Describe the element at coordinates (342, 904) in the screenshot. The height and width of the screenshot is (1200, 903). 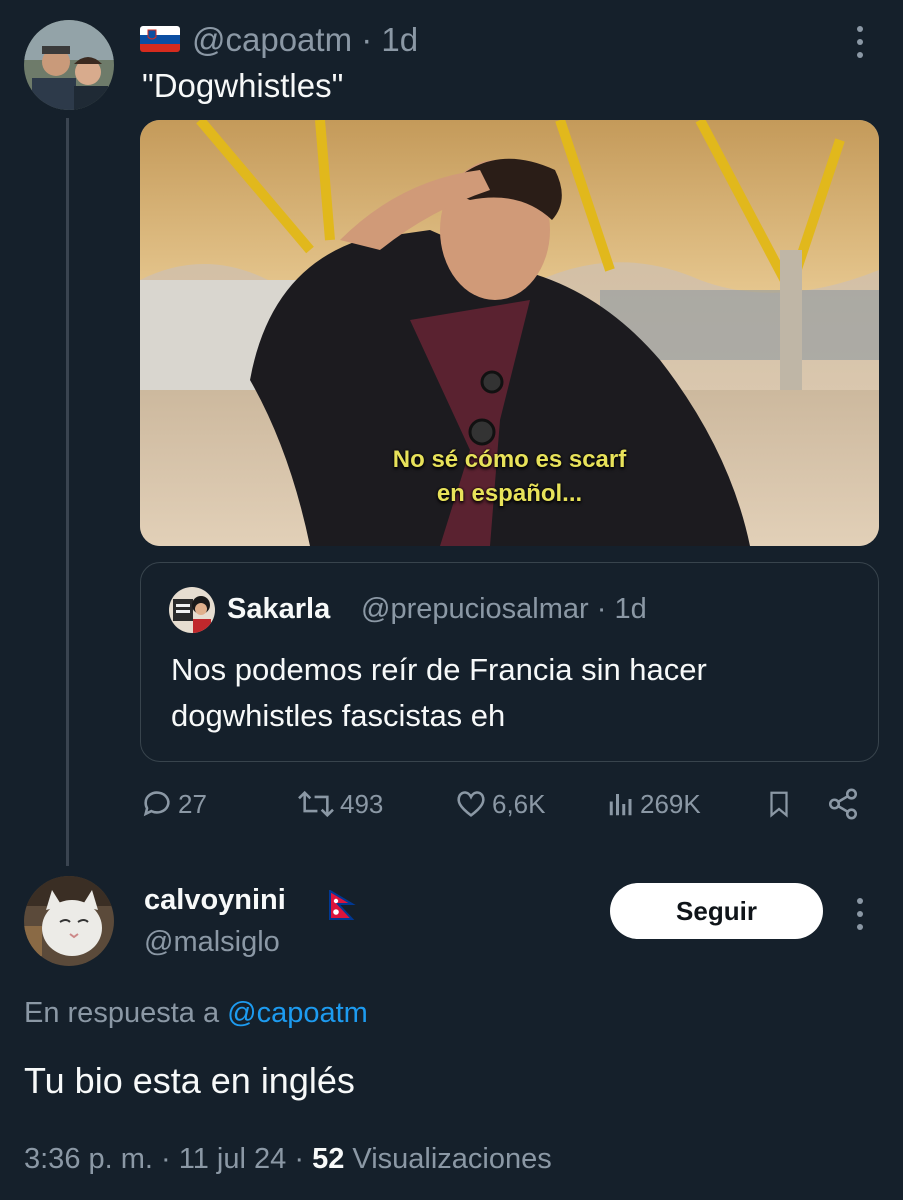
I see `nepal-flag-icon` at that location.